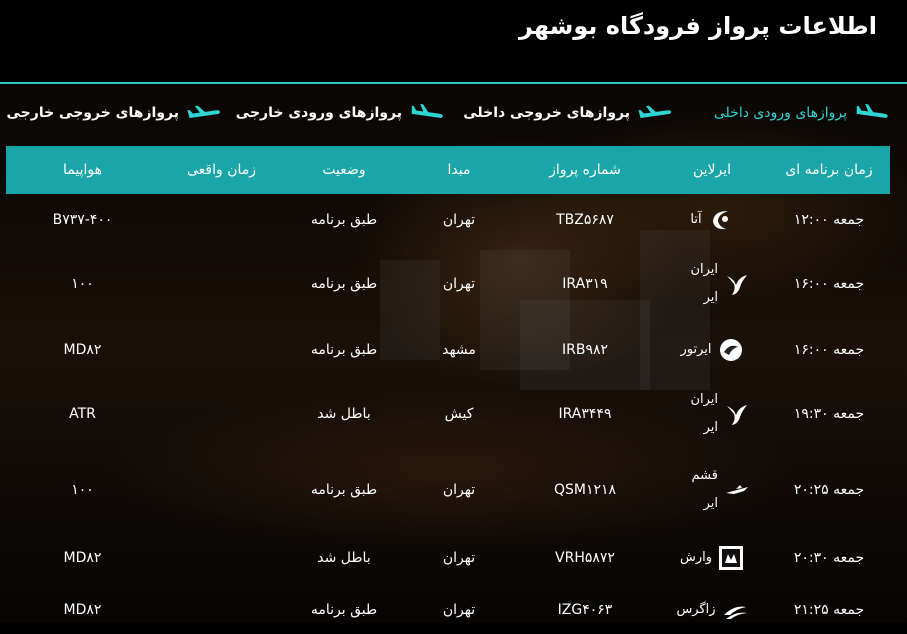  I want to click on airline-name: آتا, so click(696, 219).